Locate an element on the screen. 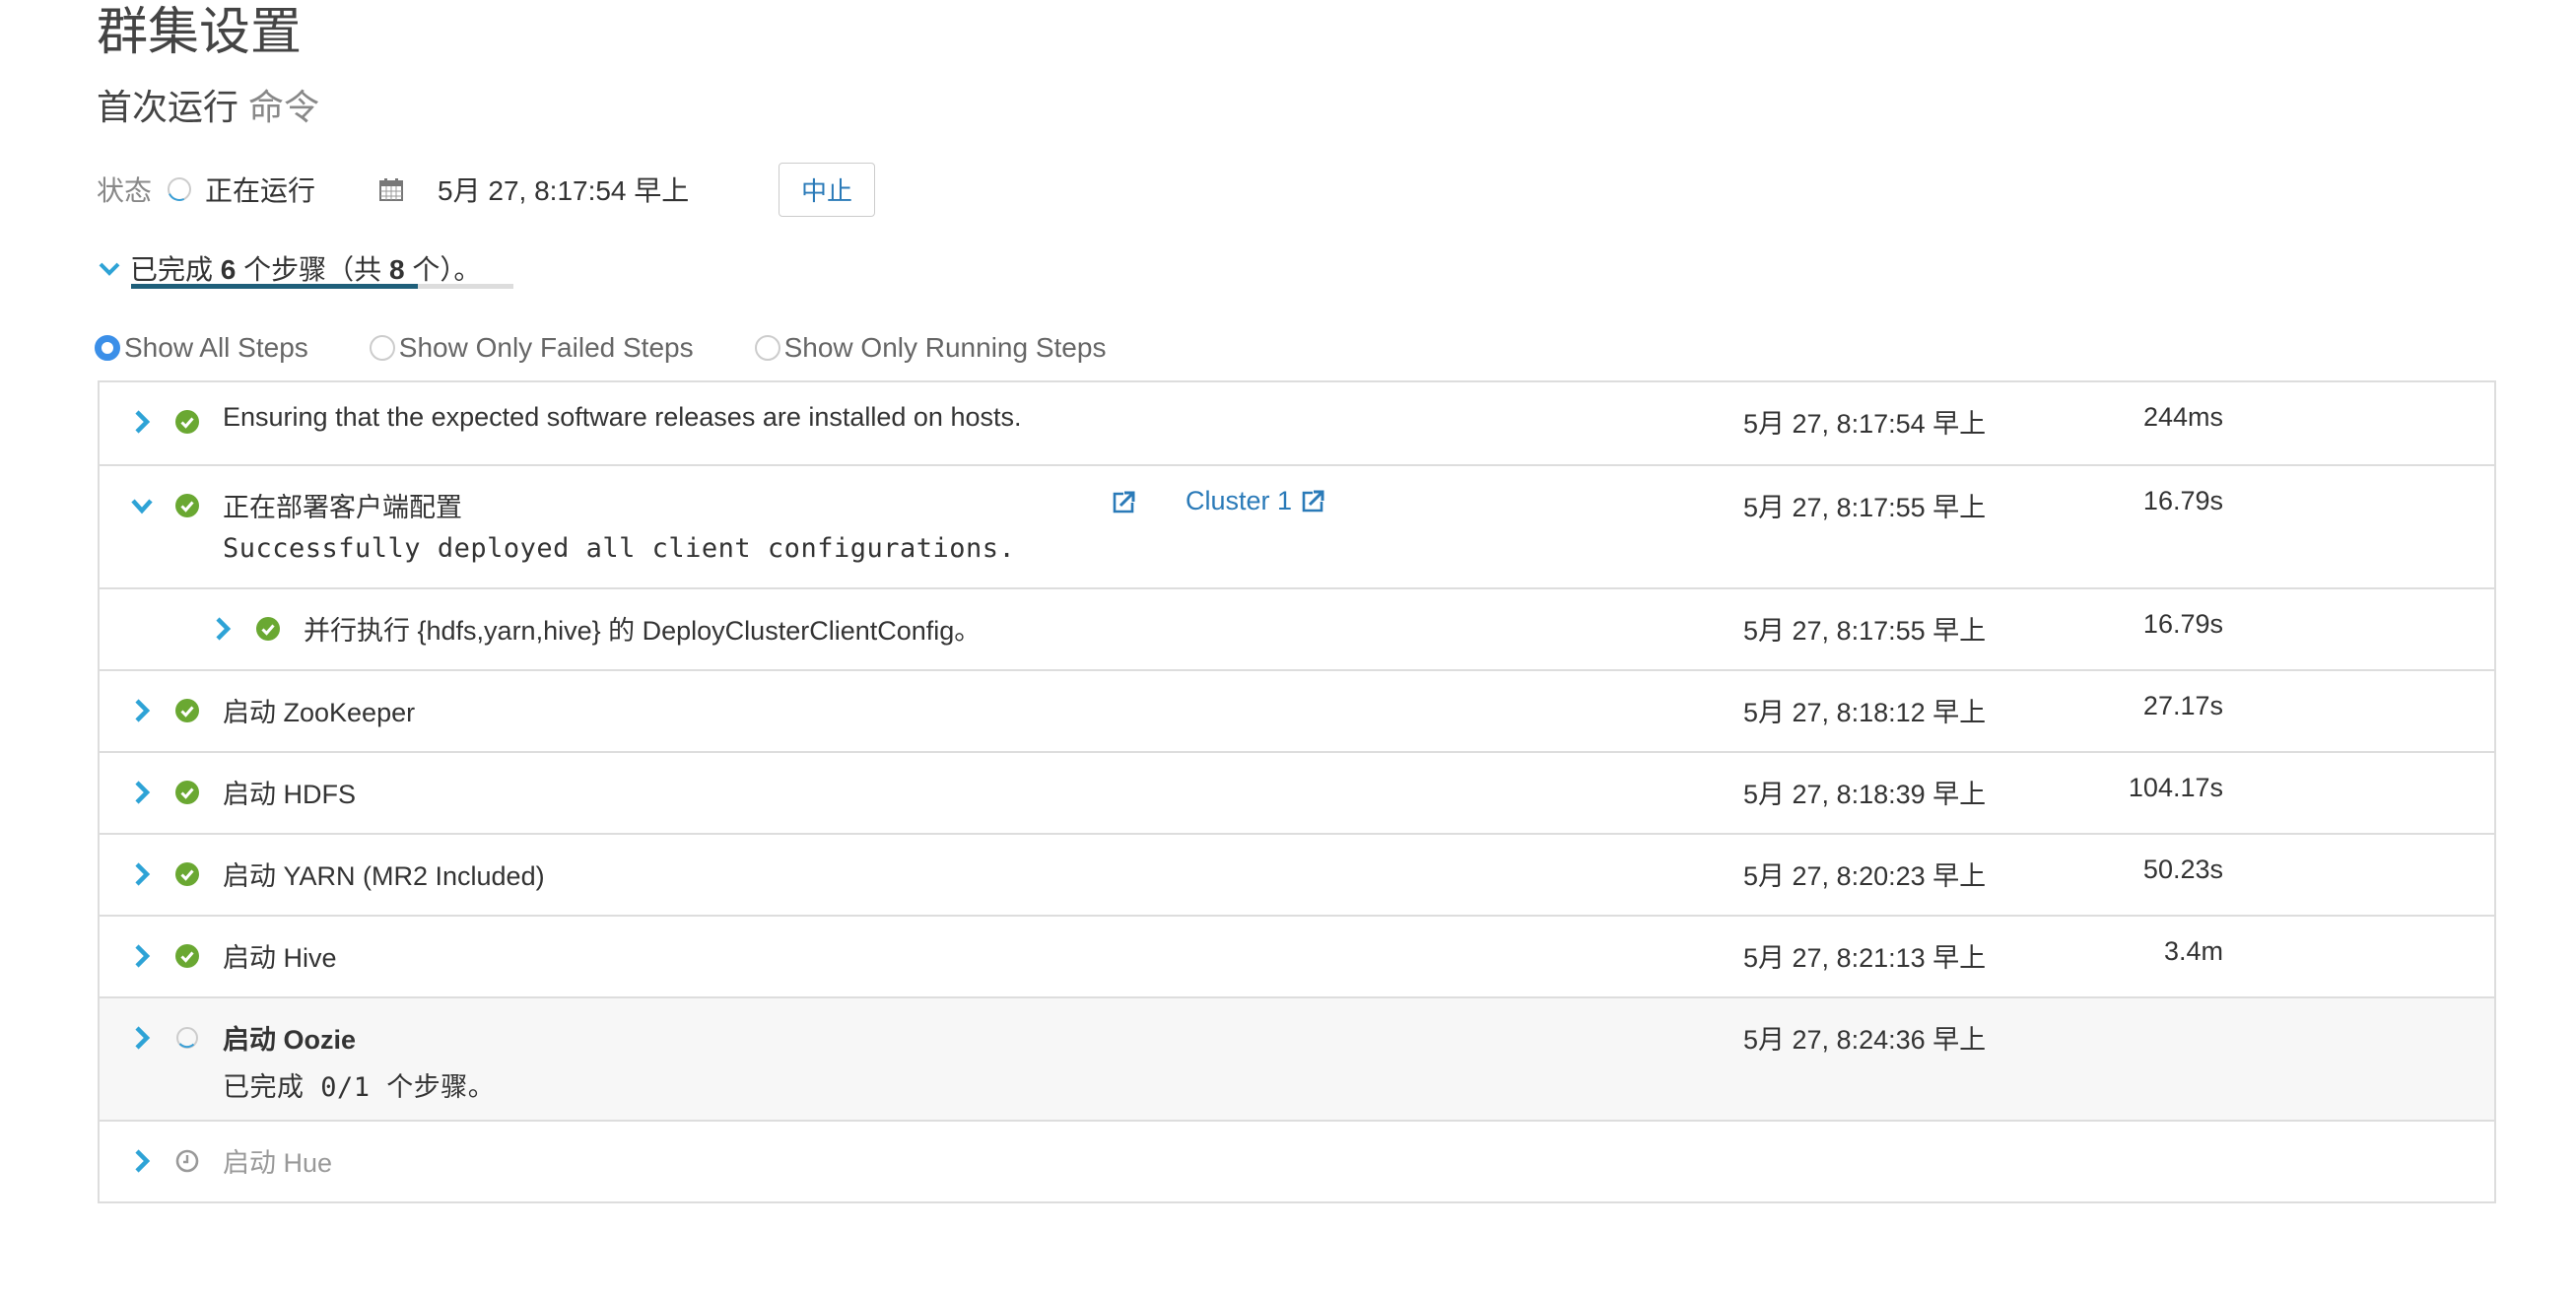 The image size is (2576, 1300). abort-button: 中止 is located at coordinates (827, 190).